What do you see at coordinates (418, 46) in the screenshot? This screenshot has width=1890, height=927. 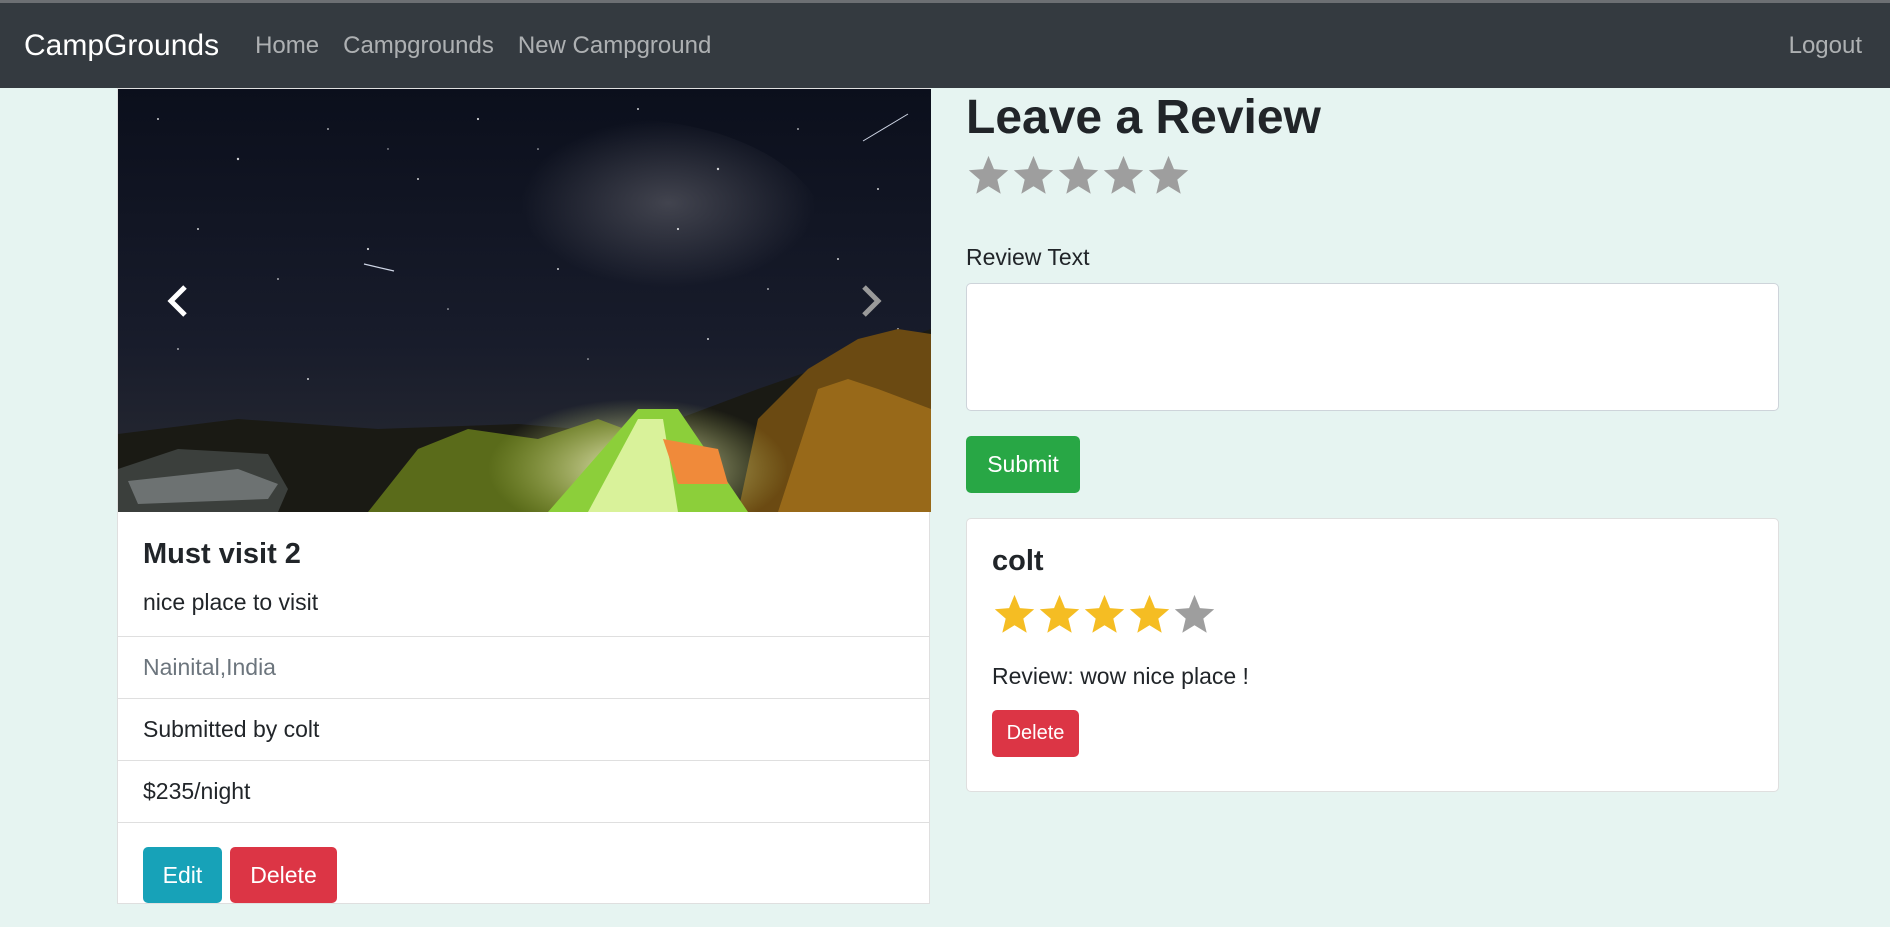 I see `nav-link-campgrounds: Campgrounds` at bounding box center [418, 46].